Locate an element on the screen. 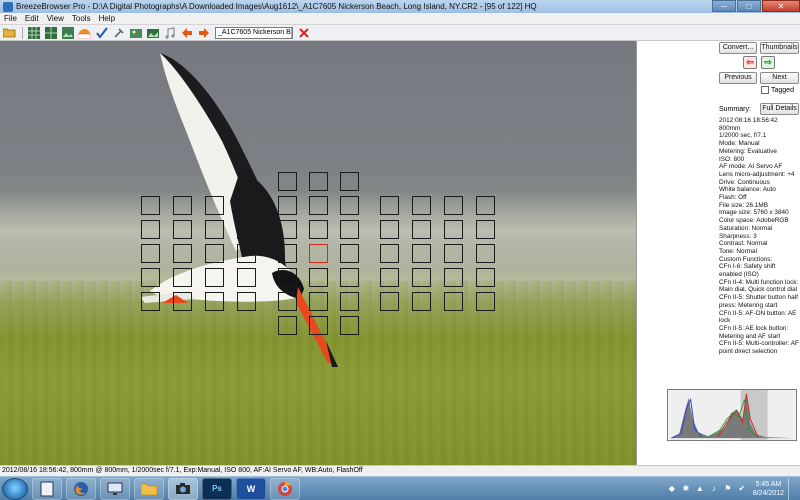 The height and width of the screenshot is (500, 800). metadata-line: Saturation: Normal is located at coordinates (746, 228).